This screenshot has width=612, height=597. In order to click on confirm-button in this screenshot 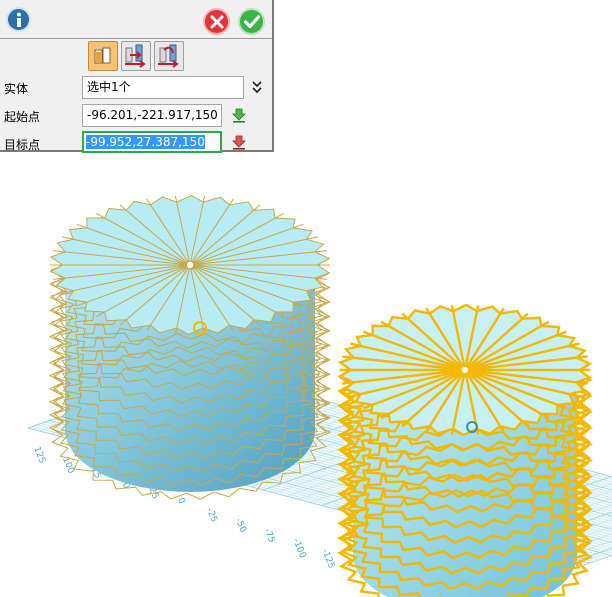, I will do `click(251, 21)`.